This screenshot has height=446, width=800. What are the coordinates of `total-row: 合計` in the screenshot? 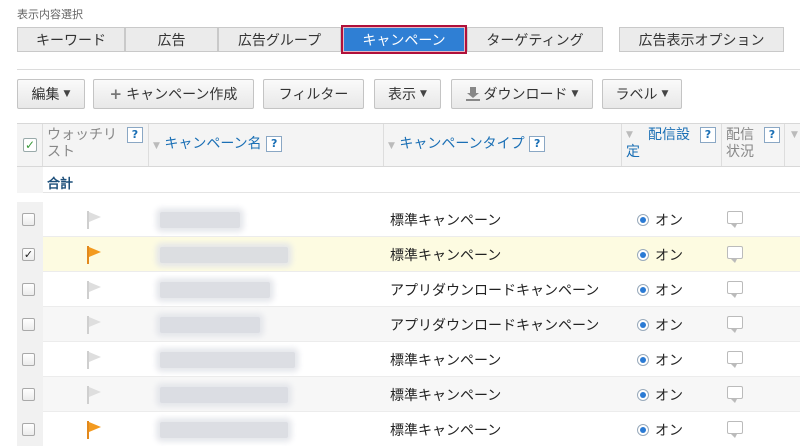 It's located at (408, 180).